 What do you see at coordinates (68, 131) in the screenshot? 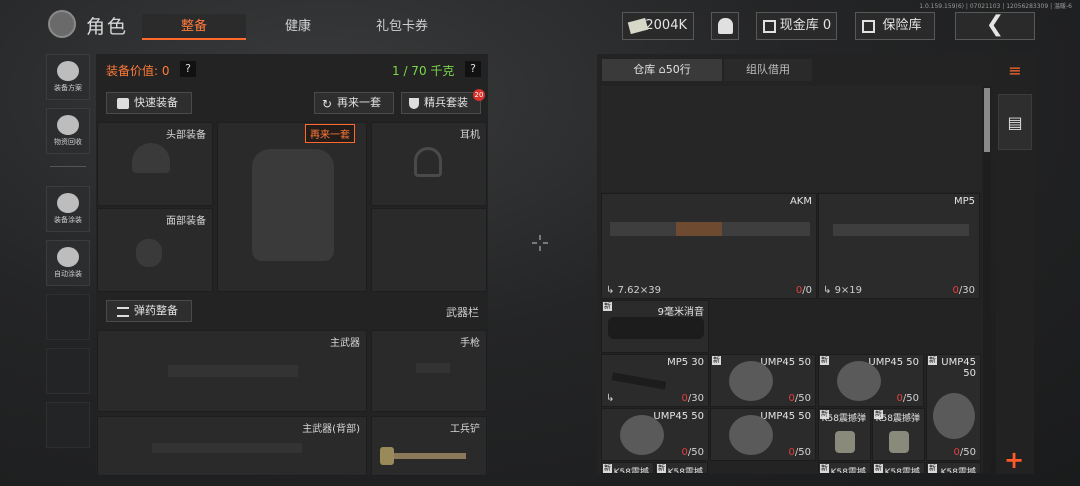
I see `sidebar-recycle: 物资回收` at bounding box center [68, 131].